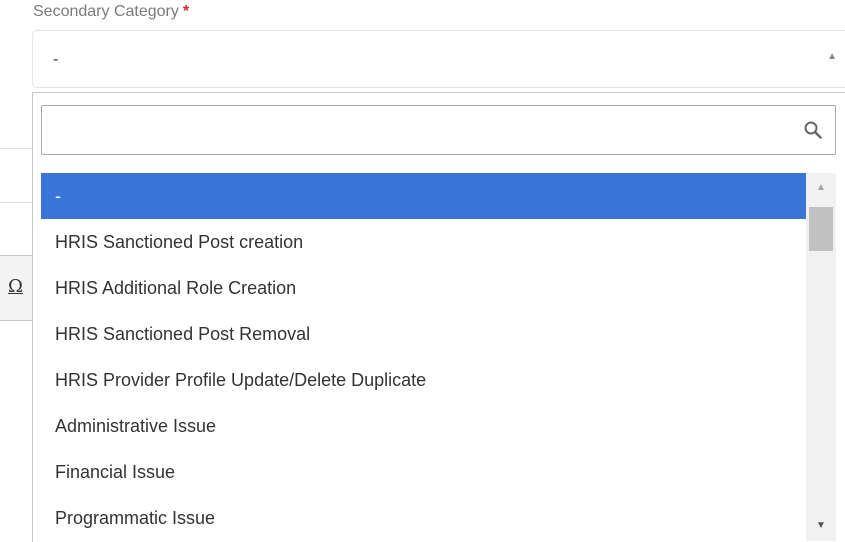 The width and height of the screenshot is (845, 542). What do you see at coordinates (821, 229) in the screenshot?
I see `scroll-thumb` at bounding box center [821, 229].